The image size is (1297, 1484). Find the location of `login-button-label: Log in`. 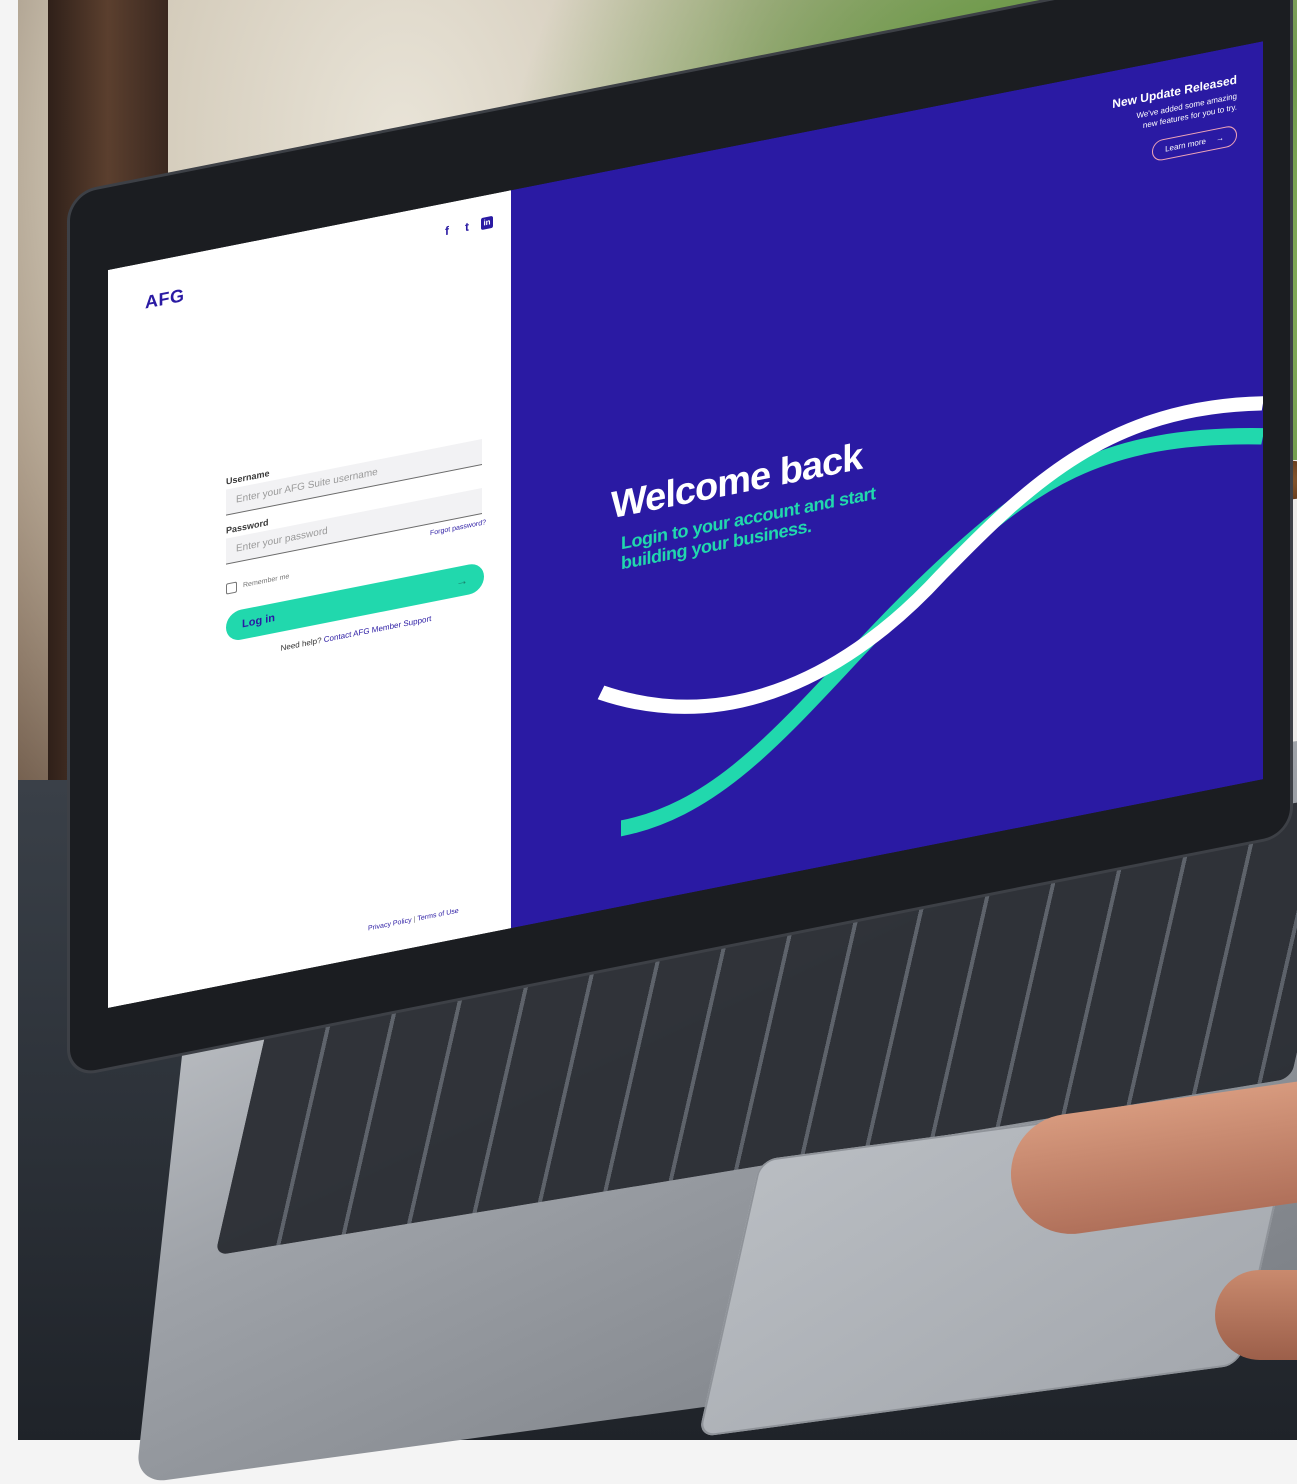

login-button-label: Log in is located at coordinates (258, 621).